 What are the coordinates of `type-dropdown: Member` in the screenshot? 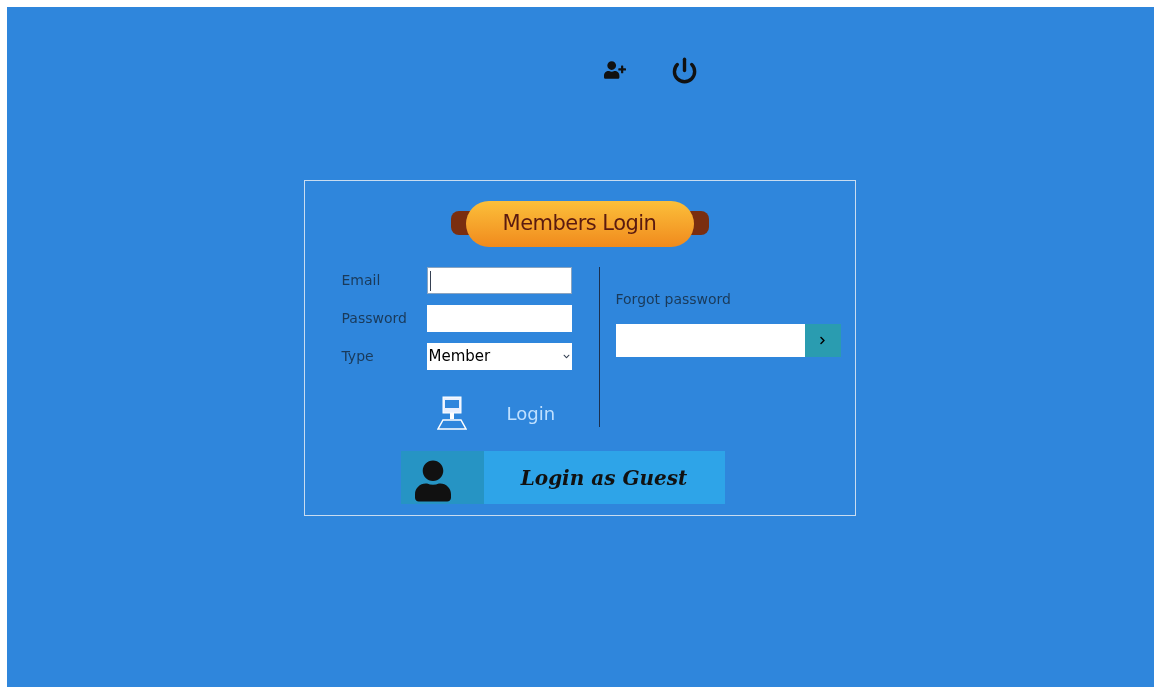 It's located at (499, 356).